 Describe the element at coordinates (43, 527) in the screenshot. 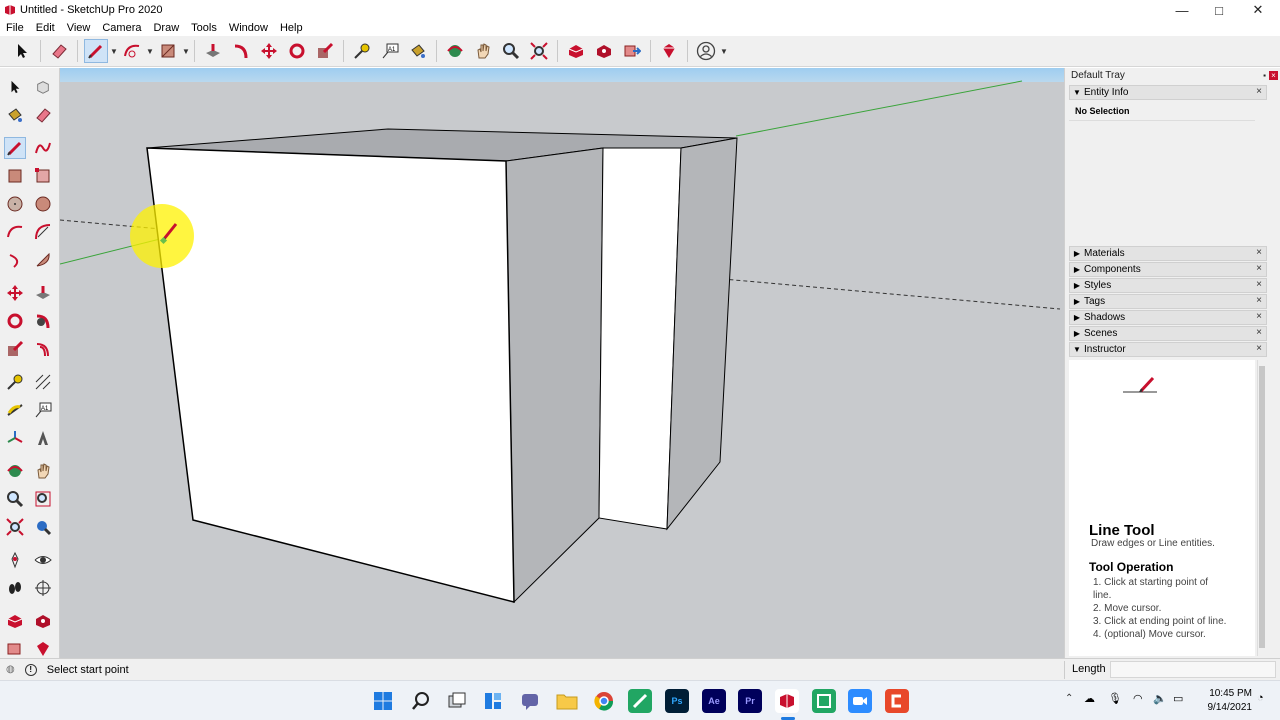

I see `previous-view-icon` at that location.